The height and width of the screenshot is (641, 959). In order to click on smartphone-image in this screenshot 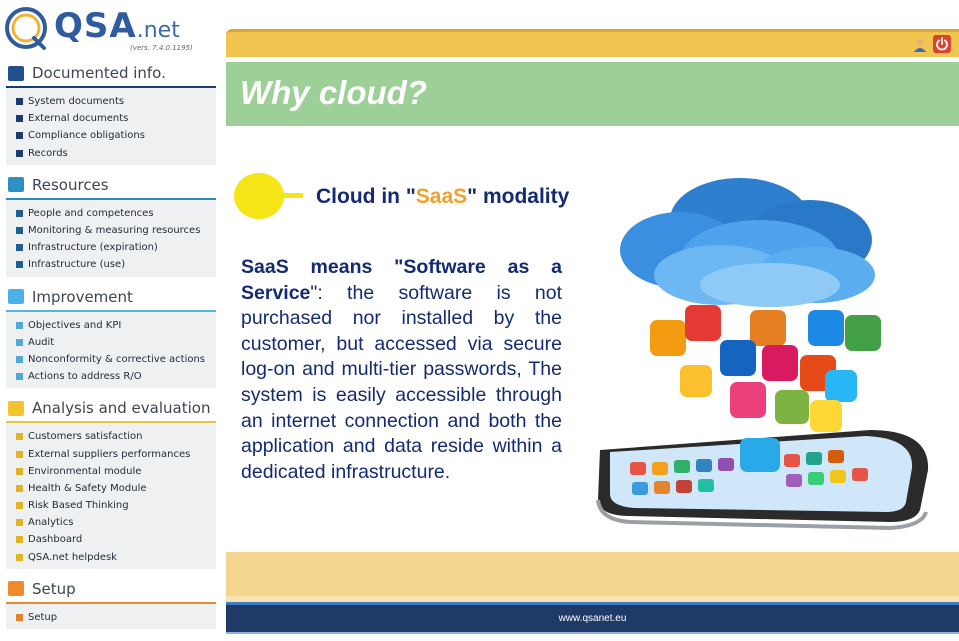, I will do `click(762, 480)`.